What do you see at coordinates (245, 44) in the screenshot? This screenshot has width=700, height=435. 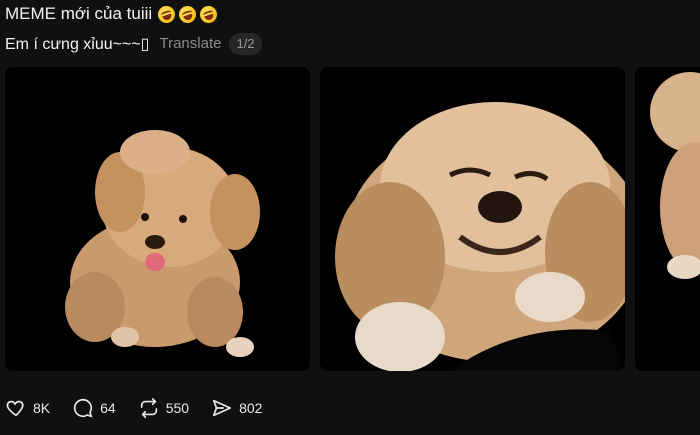 I see `media-pager-badge: 1/2` at bounding box center [245, 44].